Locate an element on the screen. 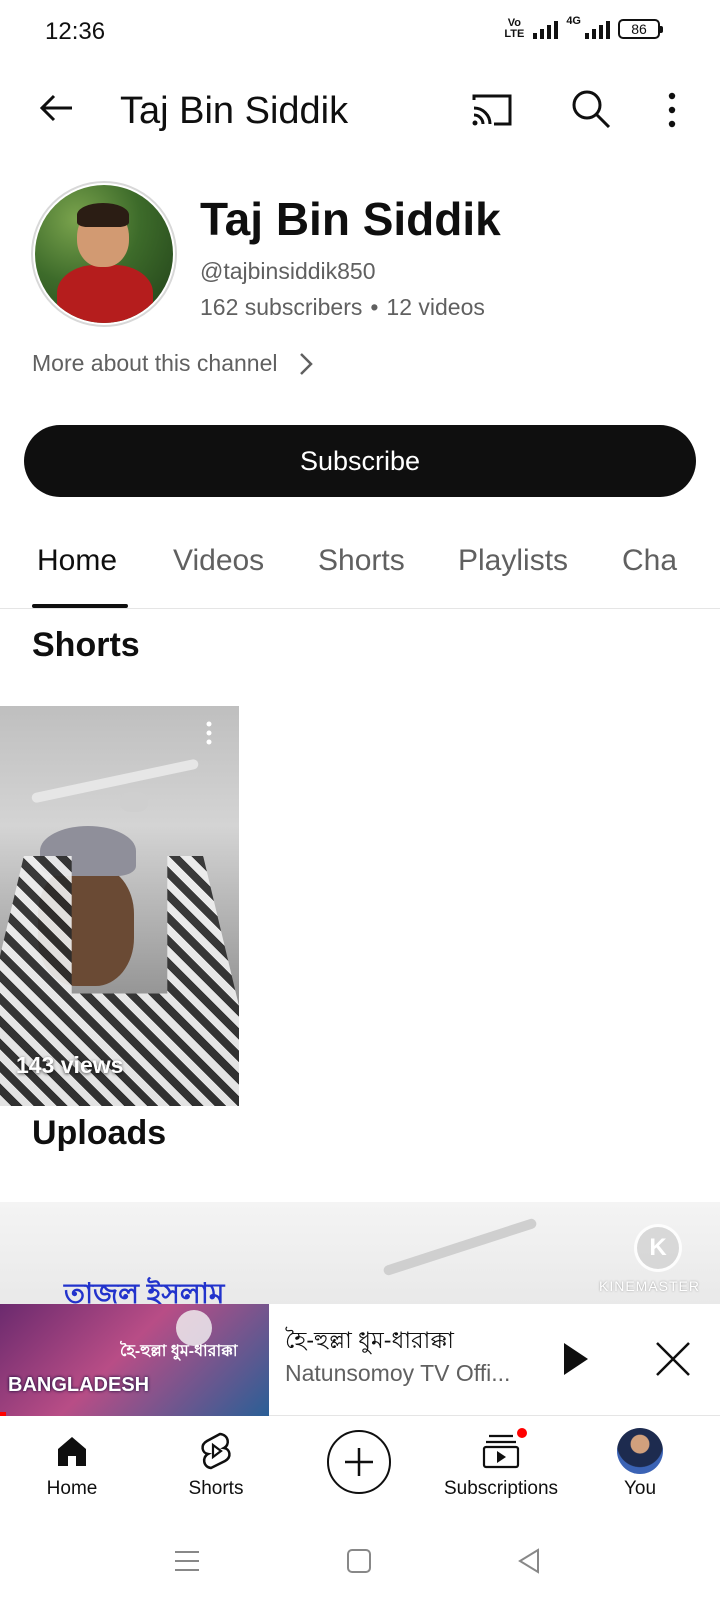 The image size is (720, 1600). nav-shorts-label: Shorts is located at coordinates (216, 1488).